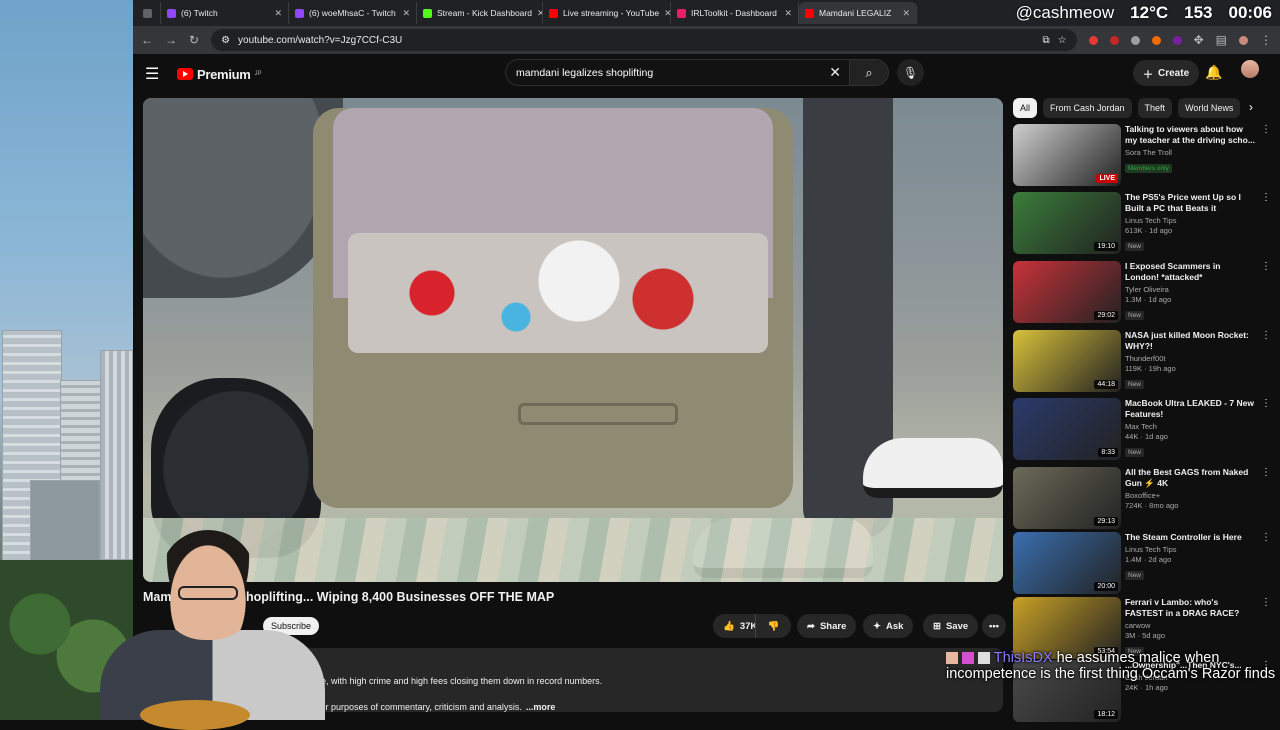 The image size is (1280, 730). I want to click on extensions-puzzle-icon: ✥, so click(1199, 40).